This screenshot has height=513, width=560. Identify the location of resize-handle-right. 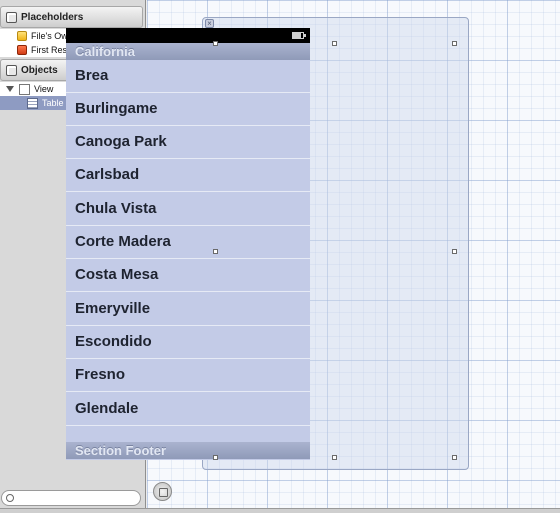
(454, 251).